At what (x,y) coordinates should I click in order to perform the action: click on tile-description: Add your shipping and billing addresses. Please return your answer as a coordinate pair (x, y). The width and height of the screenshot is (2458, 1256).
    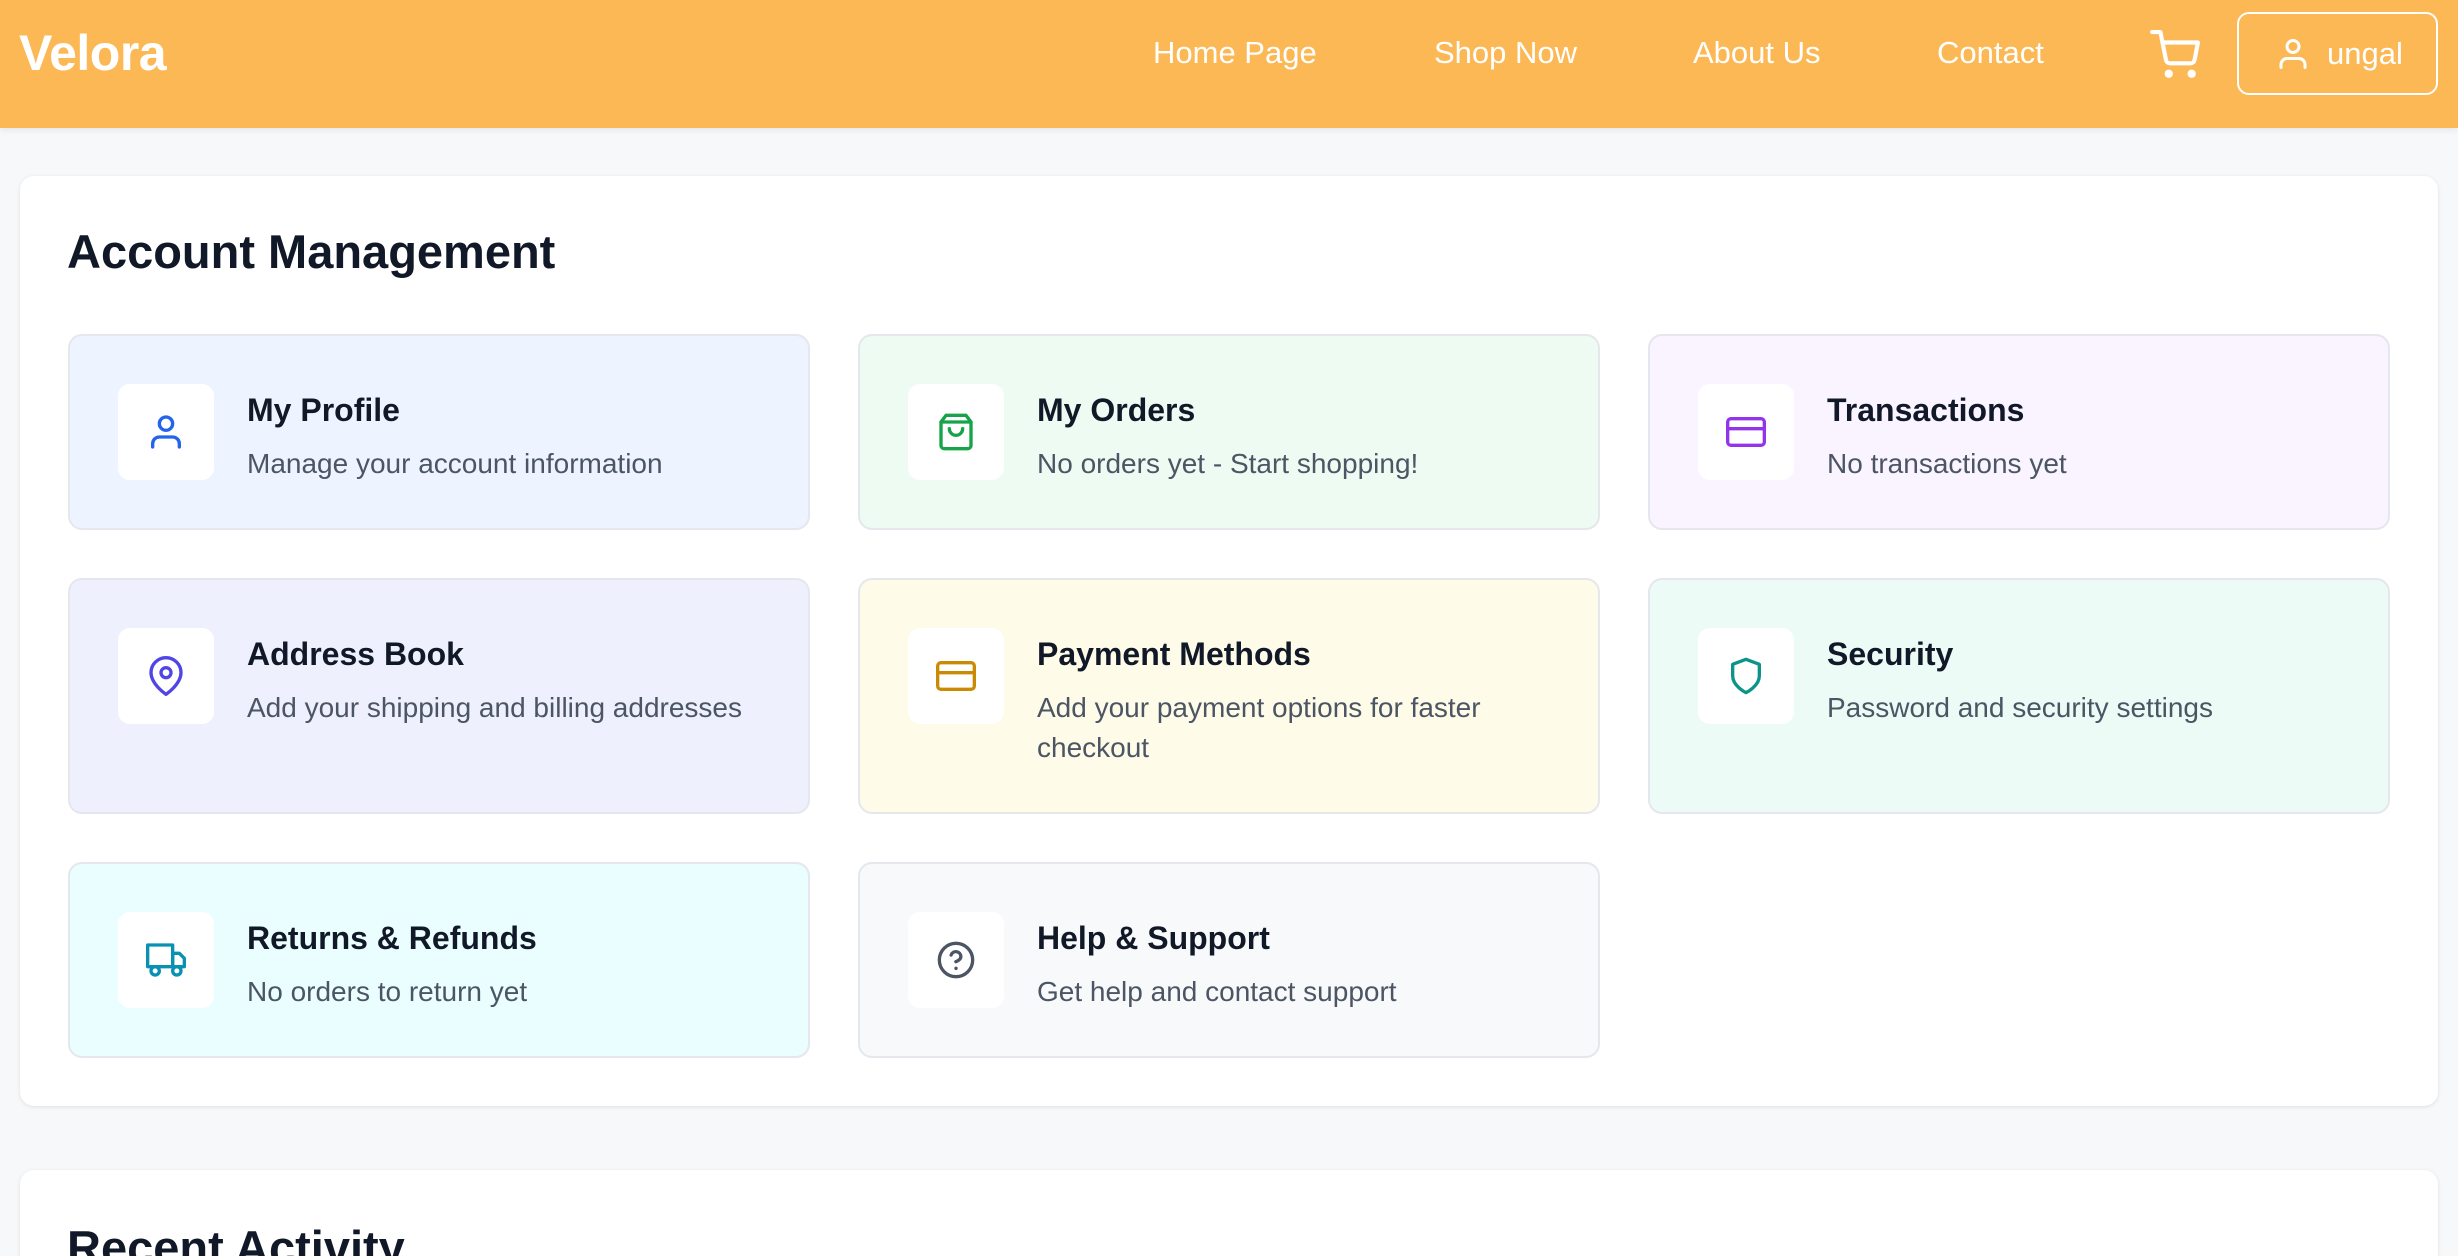
    Looking at the image, I should click on (494, 707).